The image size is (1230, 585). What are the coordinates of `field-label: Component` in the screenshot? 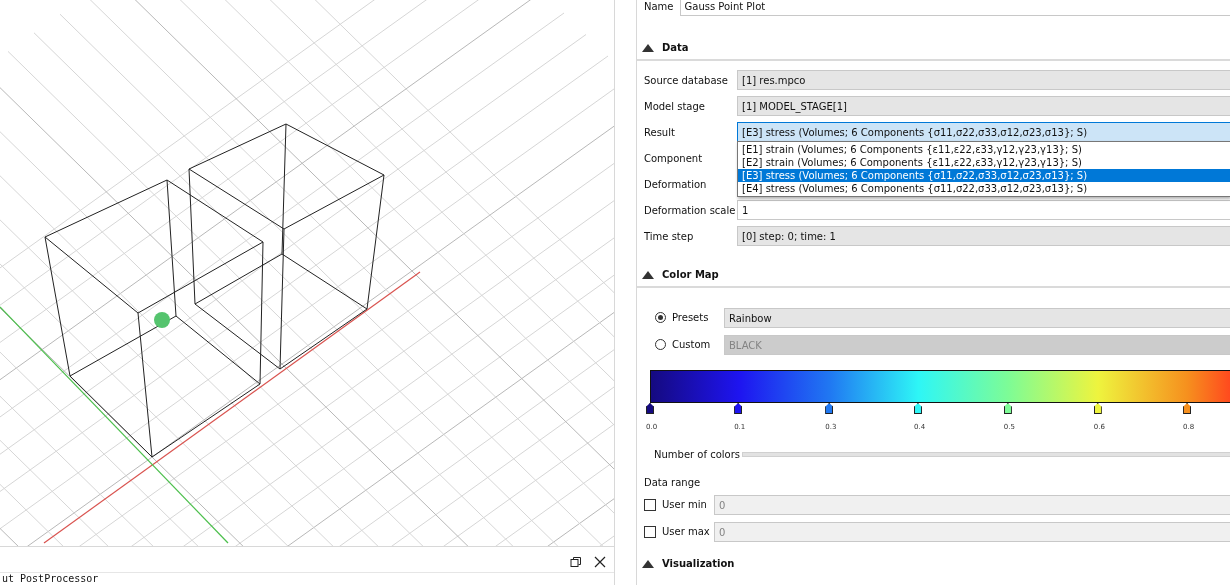 It's located at (674, 158).